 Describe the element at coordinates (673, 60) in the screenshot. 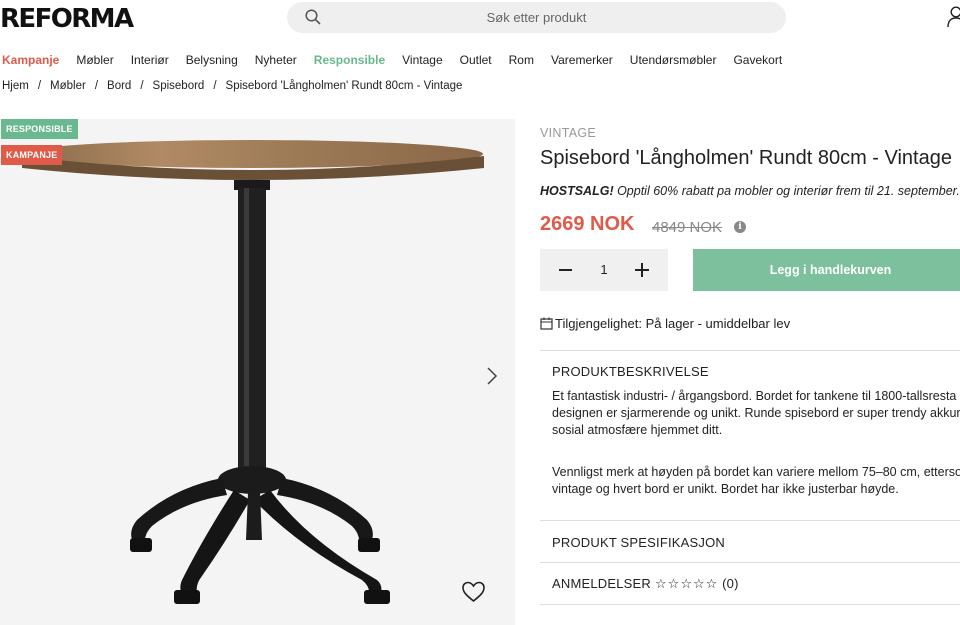

I see `nav-item-utendorsmobler: Utendørsmøbler` at that location.